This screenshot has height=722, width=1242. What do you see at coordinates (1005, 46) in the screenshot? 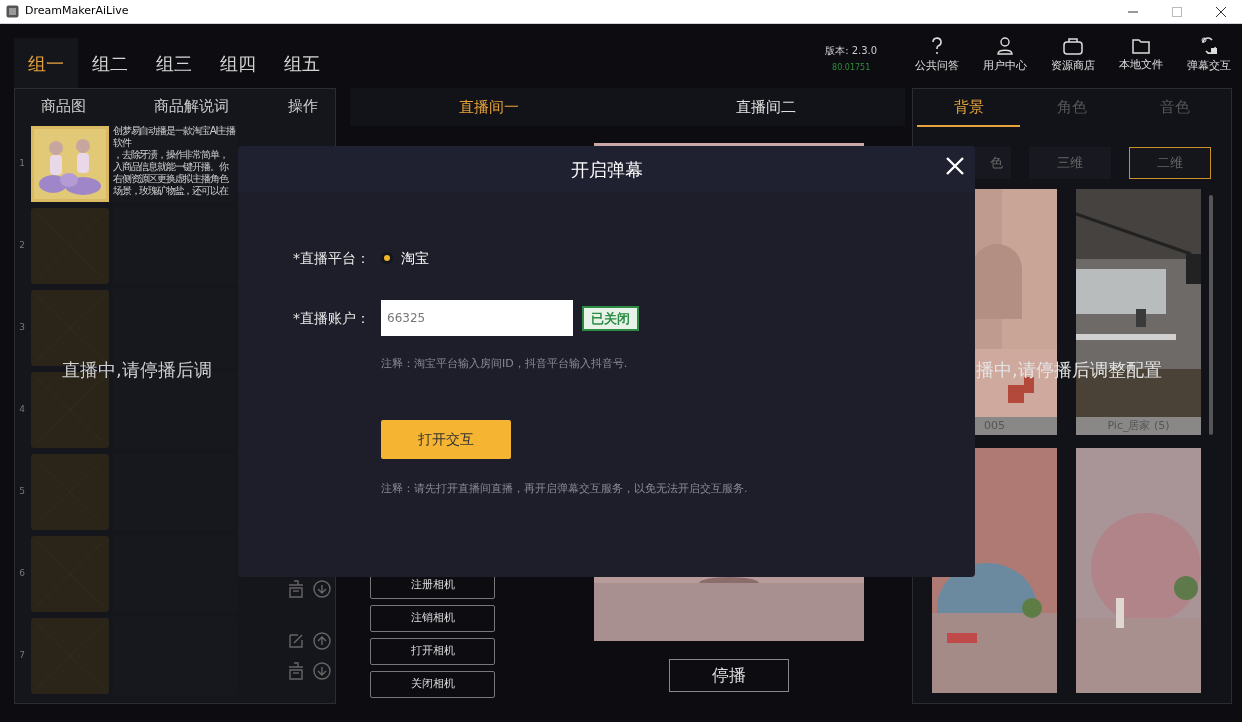
I see `user-icon` at bounding box center [1005, 46].